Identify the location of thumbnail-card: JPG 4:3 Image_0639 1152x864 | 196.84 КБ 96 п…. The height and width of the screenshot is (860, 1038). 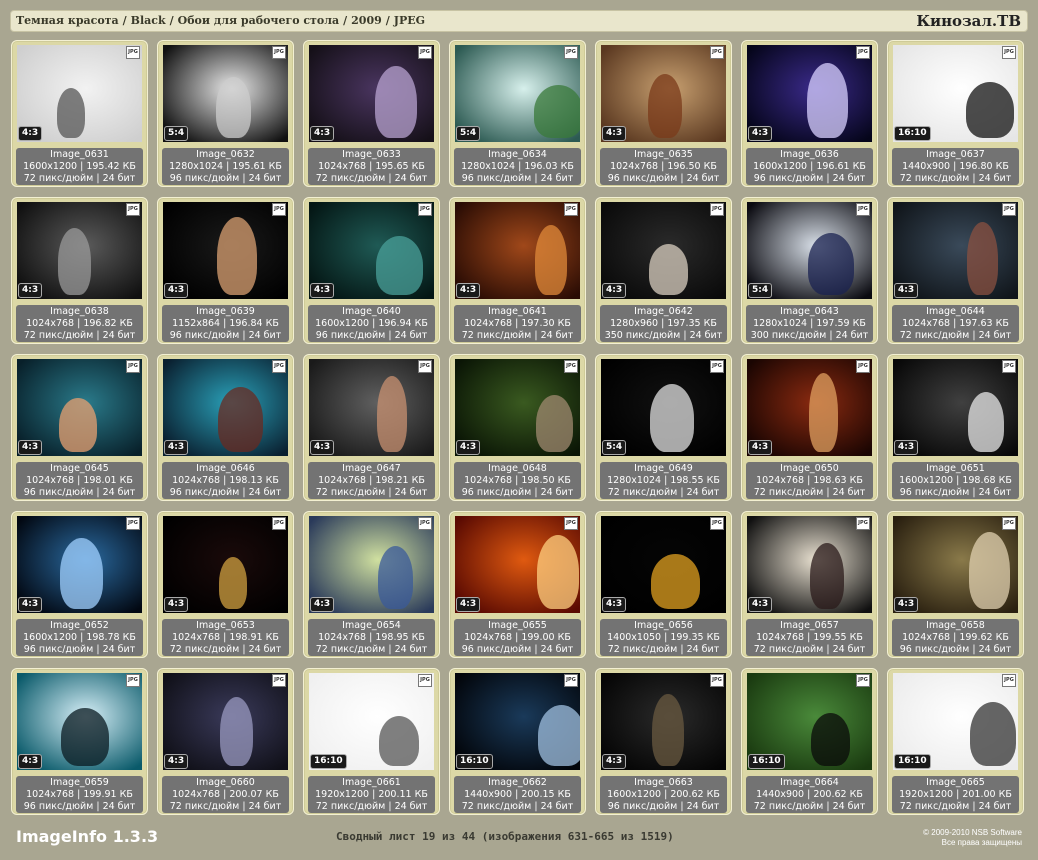
(225, 270).